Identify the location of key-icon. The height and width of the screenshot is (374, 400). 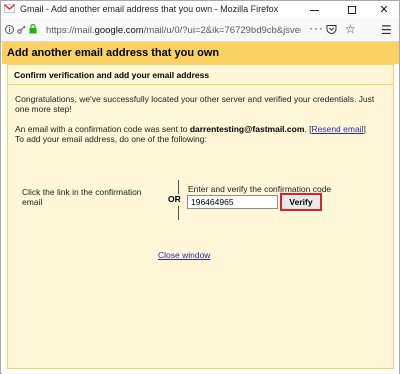
(21, 29).